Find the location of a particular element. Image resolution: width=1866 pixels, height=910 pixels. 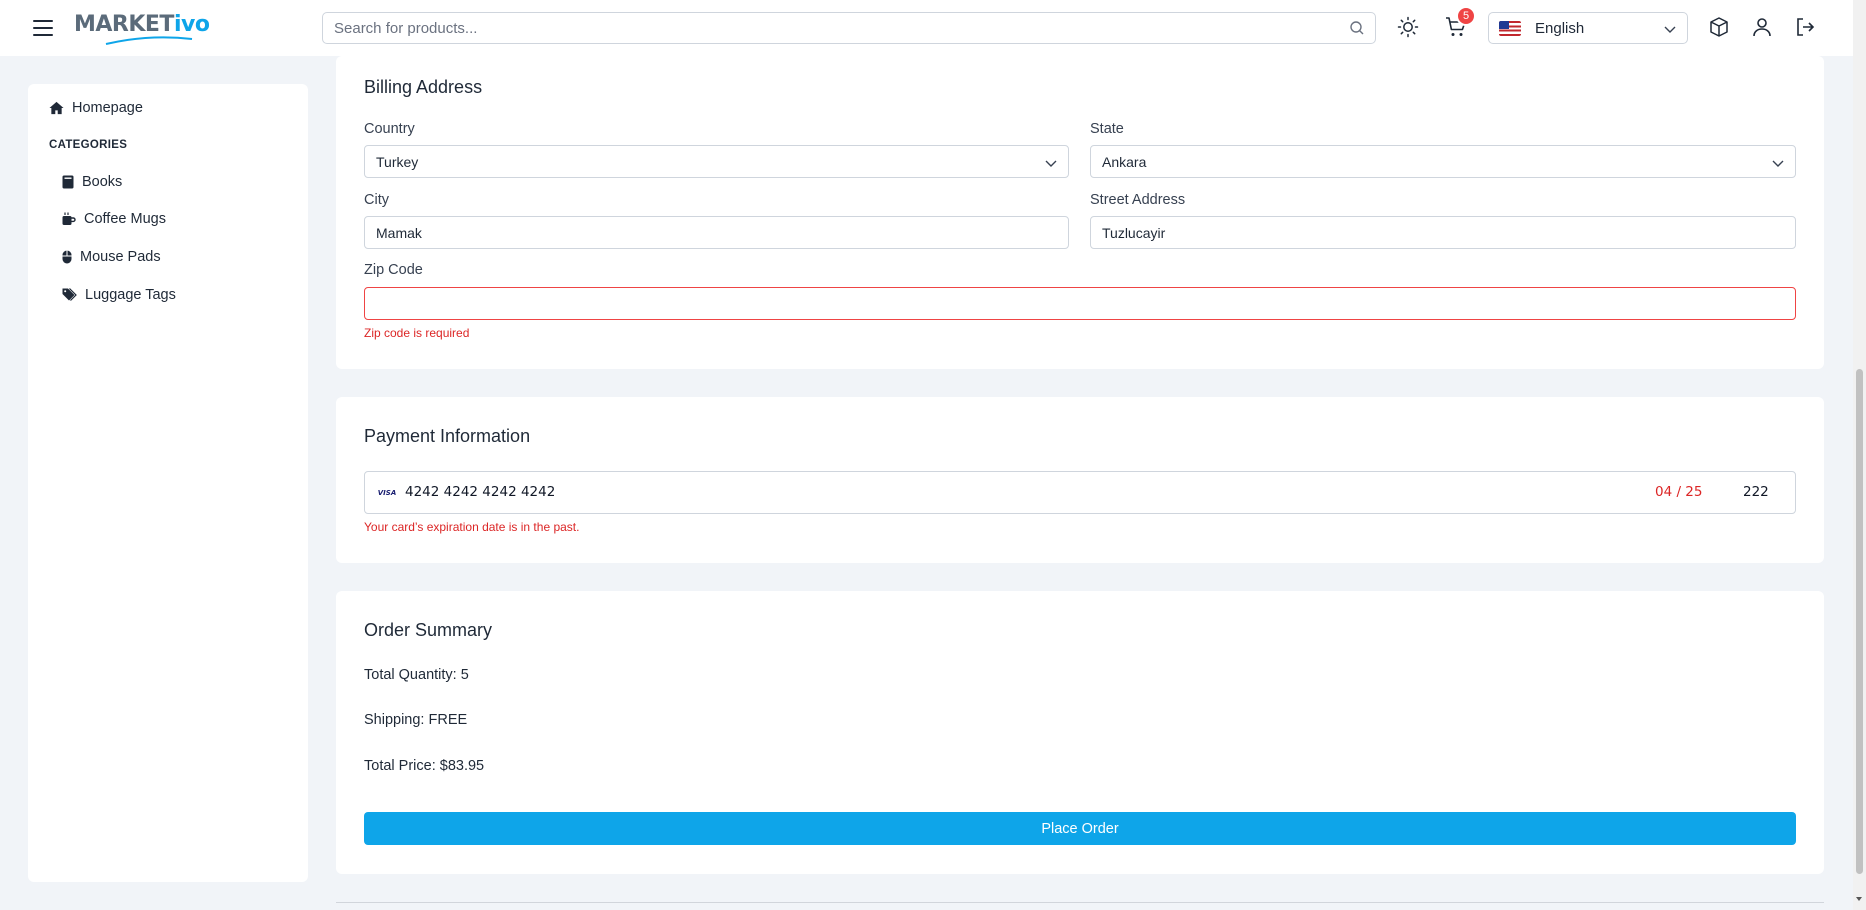

card-expiry: 04 / 25 is located at coordinates (1679, 492).